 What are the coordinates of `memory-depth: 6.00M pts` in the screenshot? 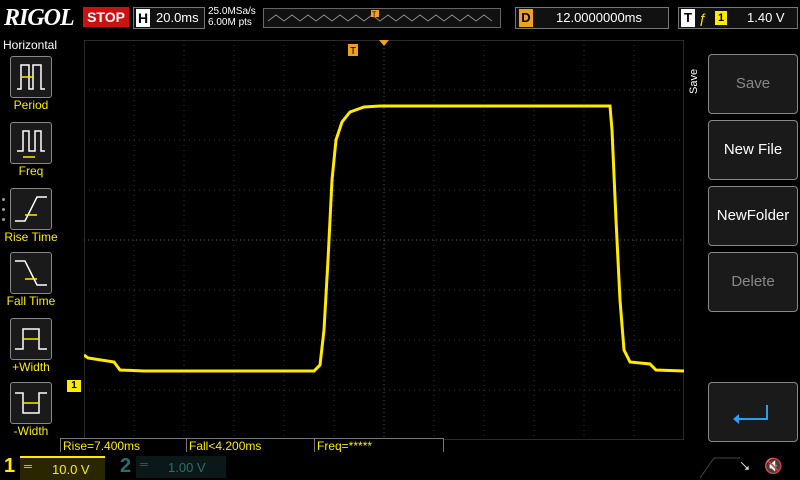 It's located at (230, 22).